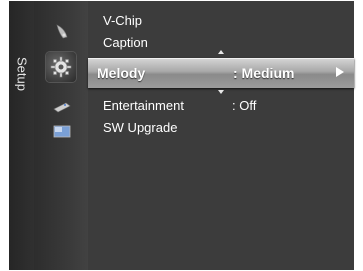  What do you see at coordinates (340, 72) in the screenshot?
I see `chevron-right-icon` at bounding box center [340, 72].